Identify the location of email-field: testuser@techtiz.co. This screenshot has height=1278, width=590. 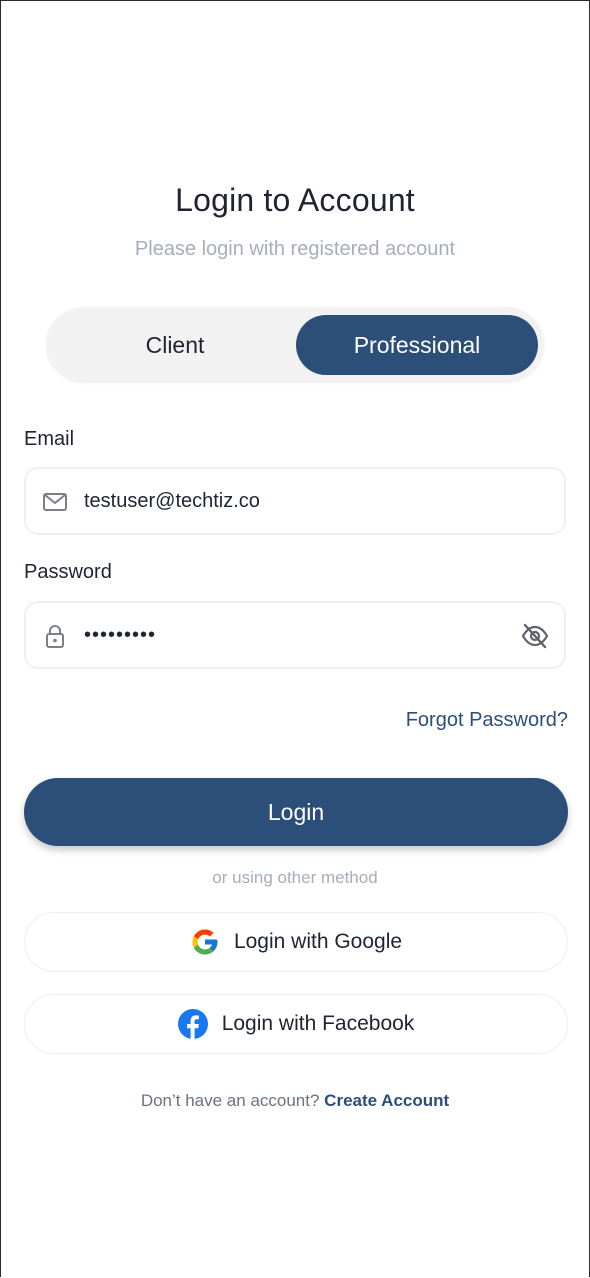
(295, 501).